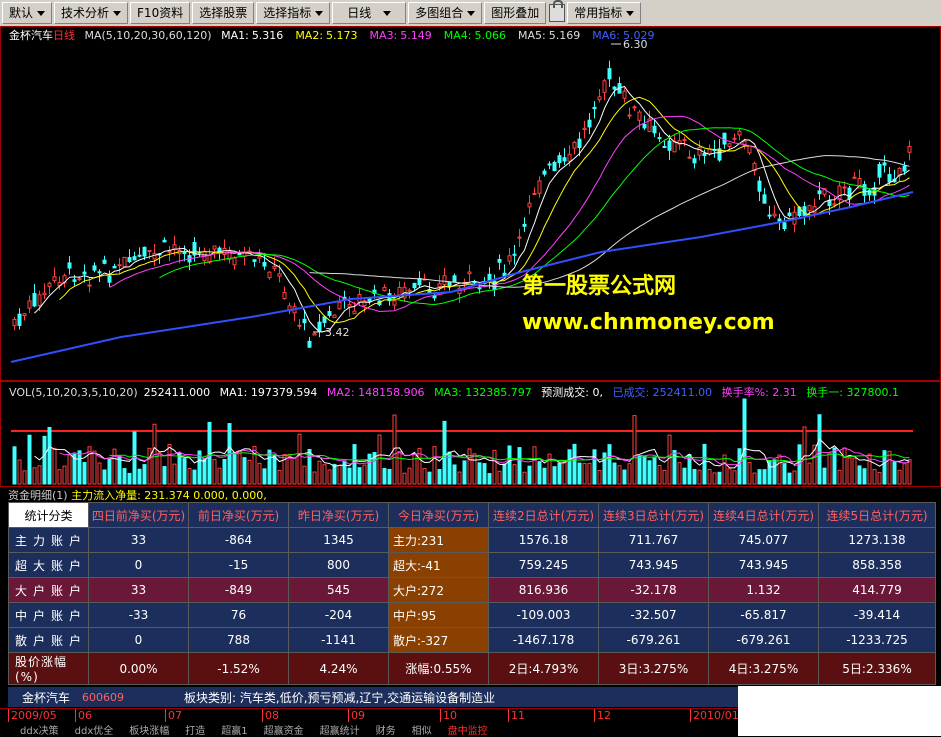 The image size is (941, 737). Describe the element at coordinates (195, 729) in the screenshot. I see `bottom-tab: 打造` at that location.